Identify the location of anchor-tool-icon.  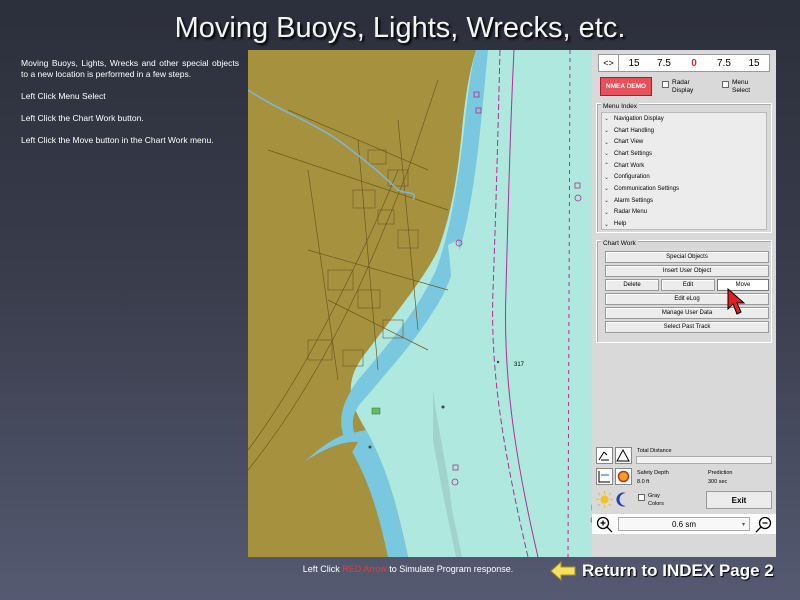
(604, 455).